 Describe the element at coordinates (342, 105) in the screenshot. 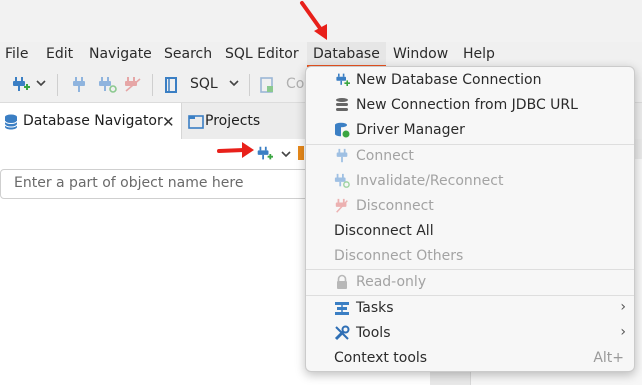

I see `database-stack-icon` at that location.